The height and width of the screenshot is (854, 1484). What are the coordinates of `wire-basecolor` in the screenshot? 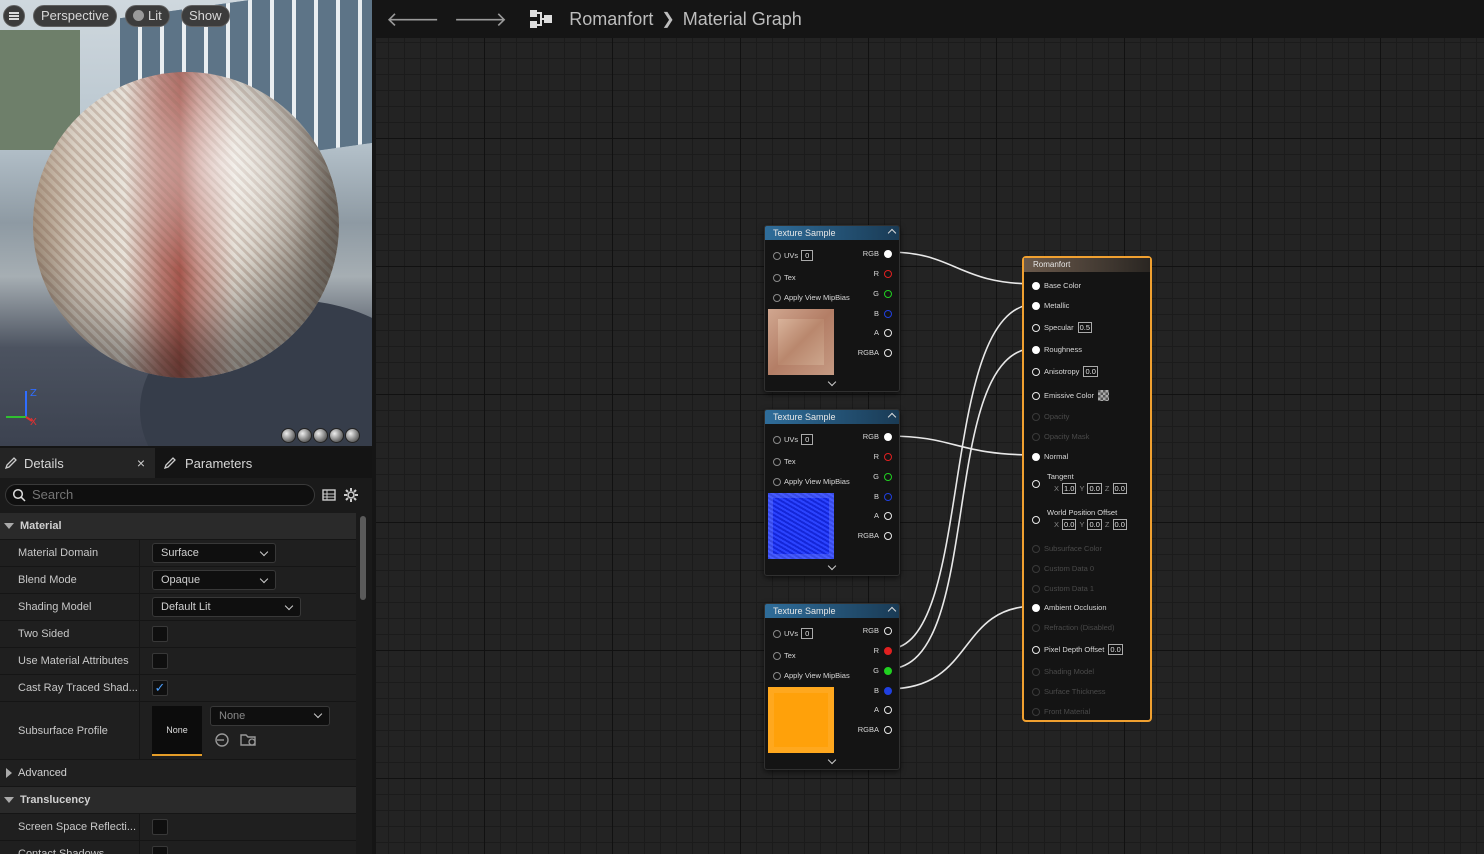 It's located at (962, 268).